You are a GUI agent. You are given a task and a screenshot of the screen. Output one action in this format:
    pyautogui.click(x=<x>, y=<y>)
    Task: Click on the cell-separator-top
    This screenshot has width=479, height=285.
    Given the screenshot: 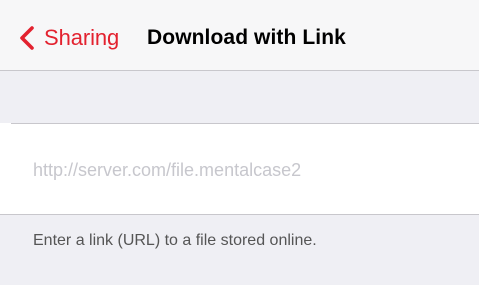 What is the action you would take?
    pyautogui.click(x=245, y=123)
    